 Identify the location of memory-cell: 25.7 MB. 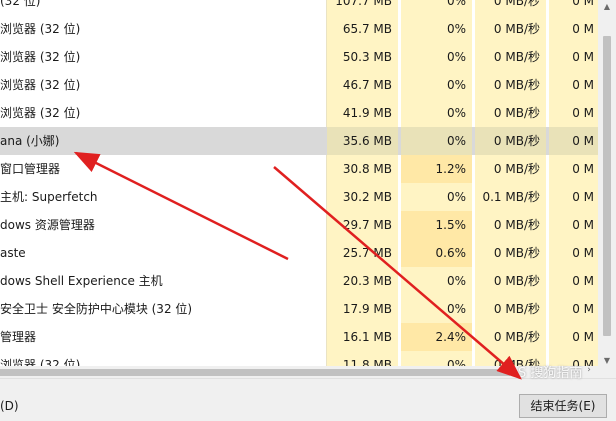
(362, 253).